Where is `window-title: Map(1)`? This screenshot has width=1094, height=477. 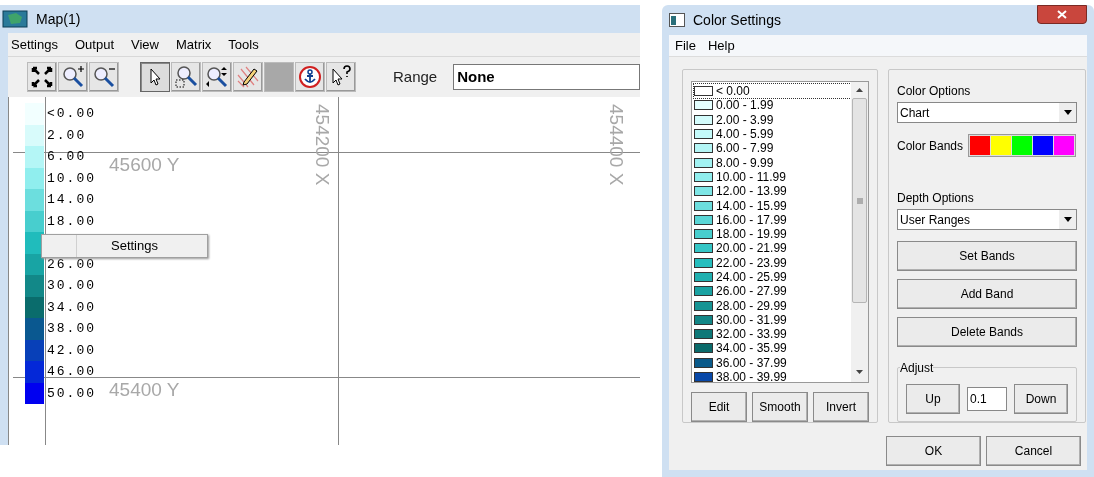 window-title: Map(1) is located at coordinates (58, 19).